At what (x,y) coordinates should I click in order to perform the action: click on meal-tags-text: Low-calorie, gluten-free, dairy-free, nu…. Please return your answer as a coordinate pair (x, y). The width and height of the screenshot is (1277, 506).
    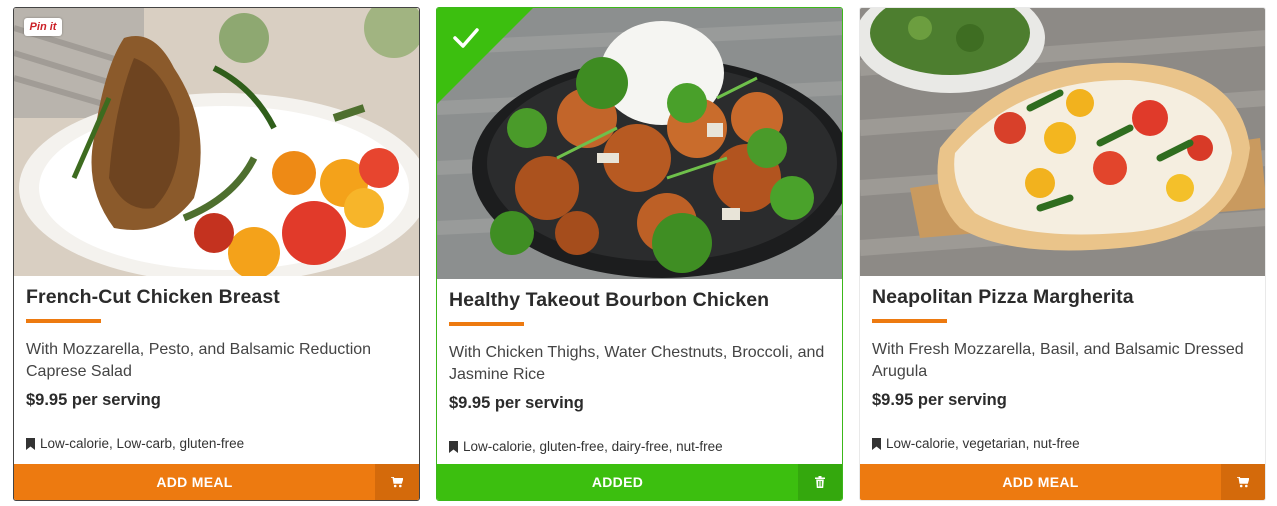
    Looking at the image, I should click on (593, 446).